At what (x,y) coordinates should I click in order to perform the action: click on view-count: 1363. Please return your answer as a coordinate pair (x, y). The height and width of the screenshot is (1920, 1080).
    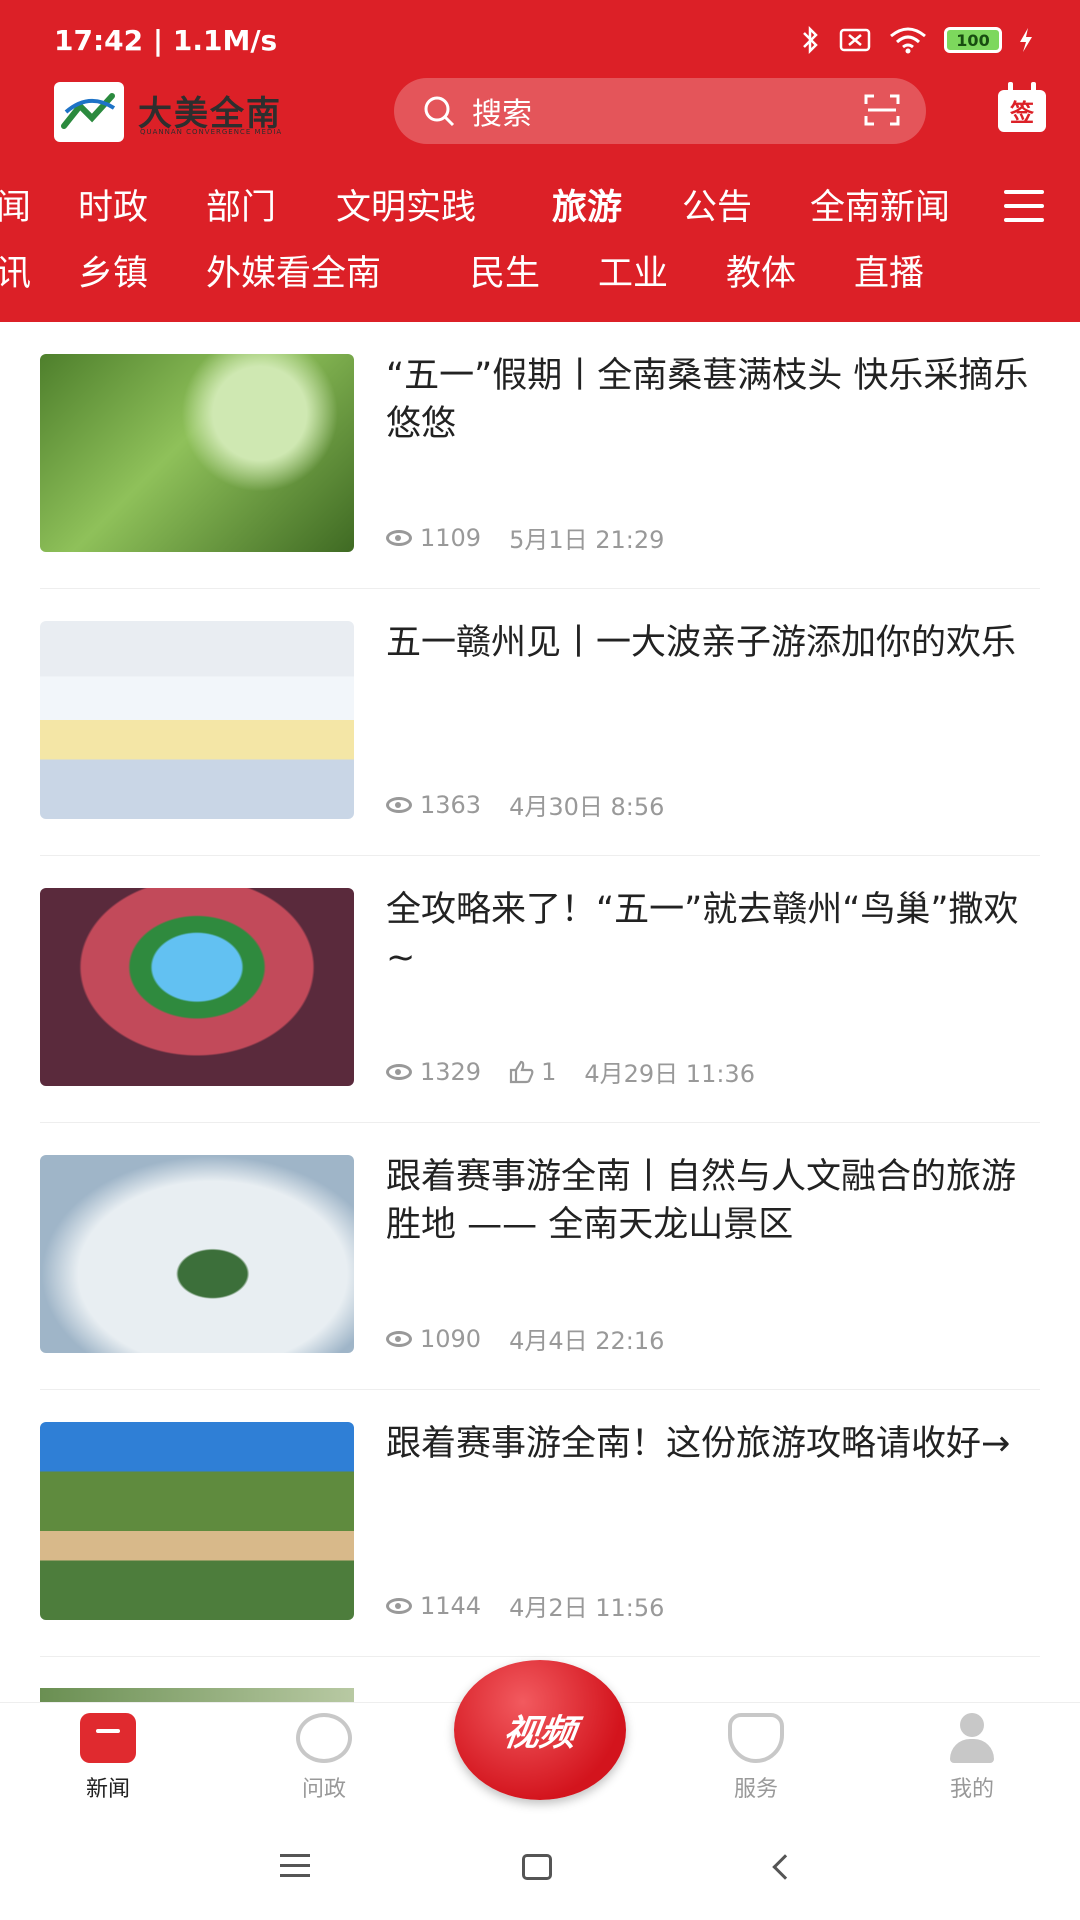
    Looking at the image, I should click on (451, 804).